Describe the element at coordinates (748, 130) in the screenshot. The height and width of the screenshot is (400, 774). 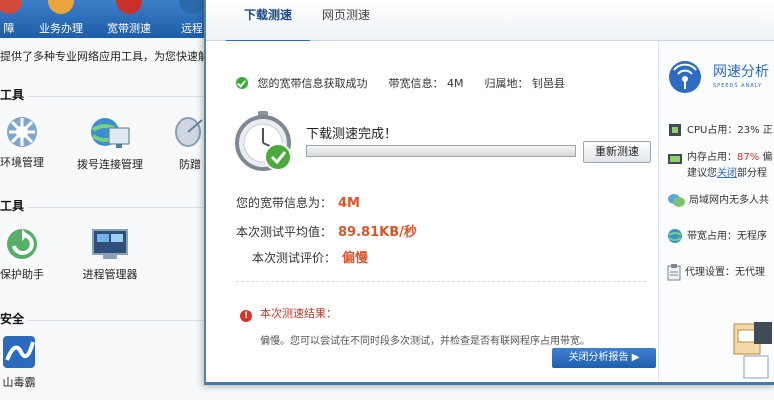
I see `cpu-value: 23%` at that location.